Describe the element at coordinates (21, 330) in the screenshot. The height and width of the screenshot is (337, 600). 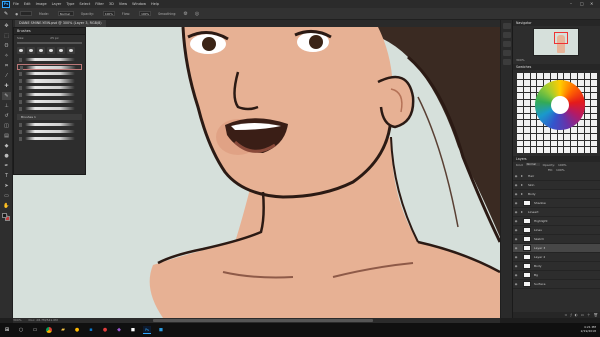
I see `search-icon: ○` at that location.